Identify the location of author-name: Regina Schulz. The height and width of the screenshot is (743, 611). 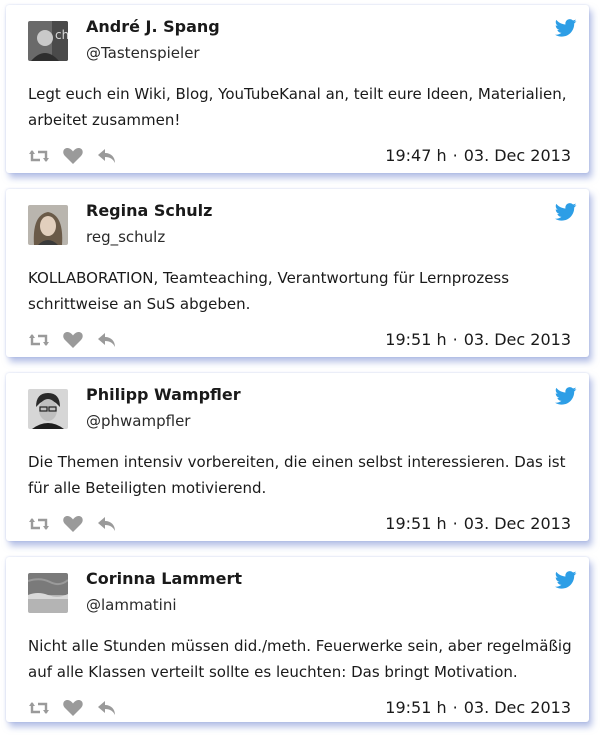
(149, 210).